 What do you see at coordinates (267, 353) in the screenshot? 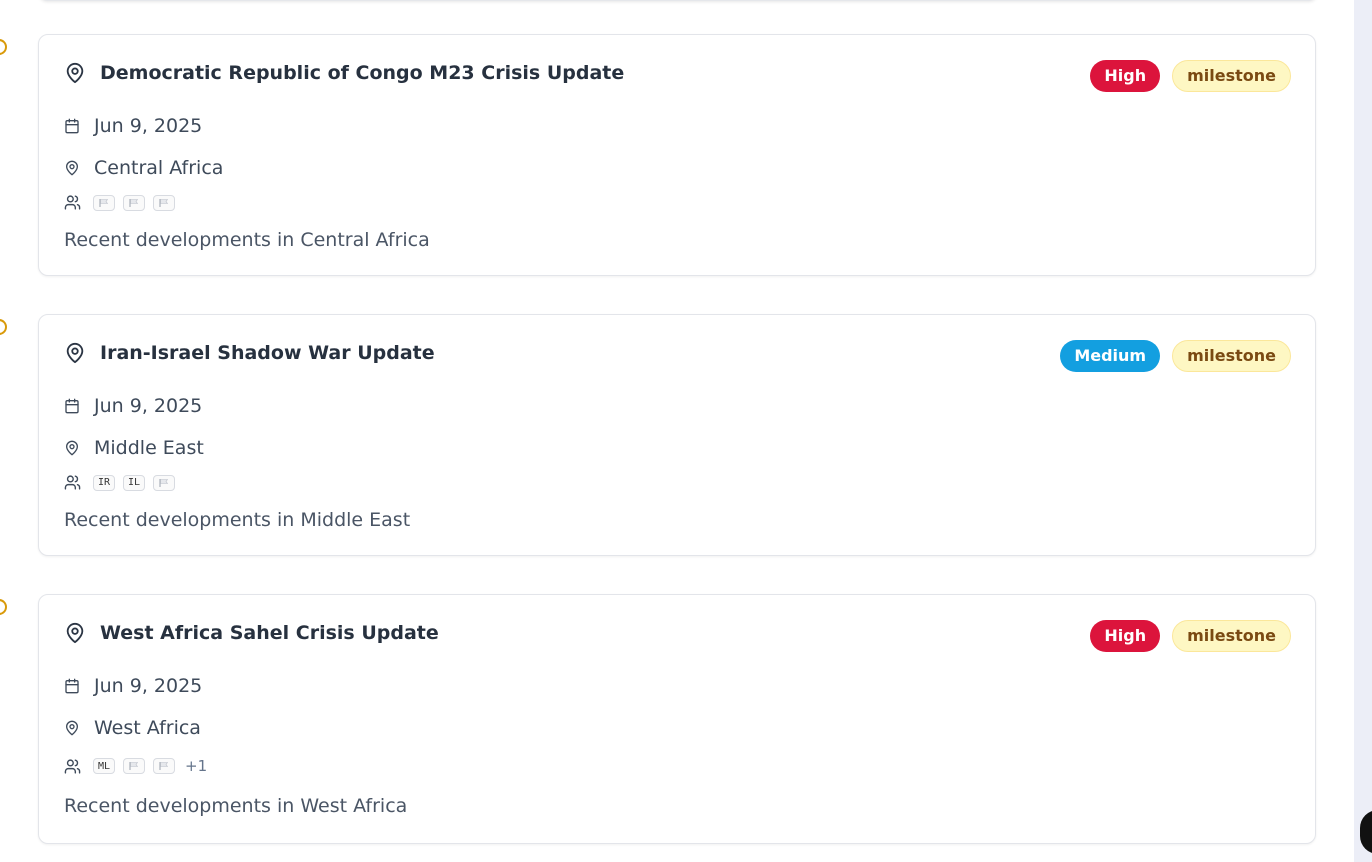
I see `event-title: Iran-Israel Shadow War Update` at bounding box center [267, 353].